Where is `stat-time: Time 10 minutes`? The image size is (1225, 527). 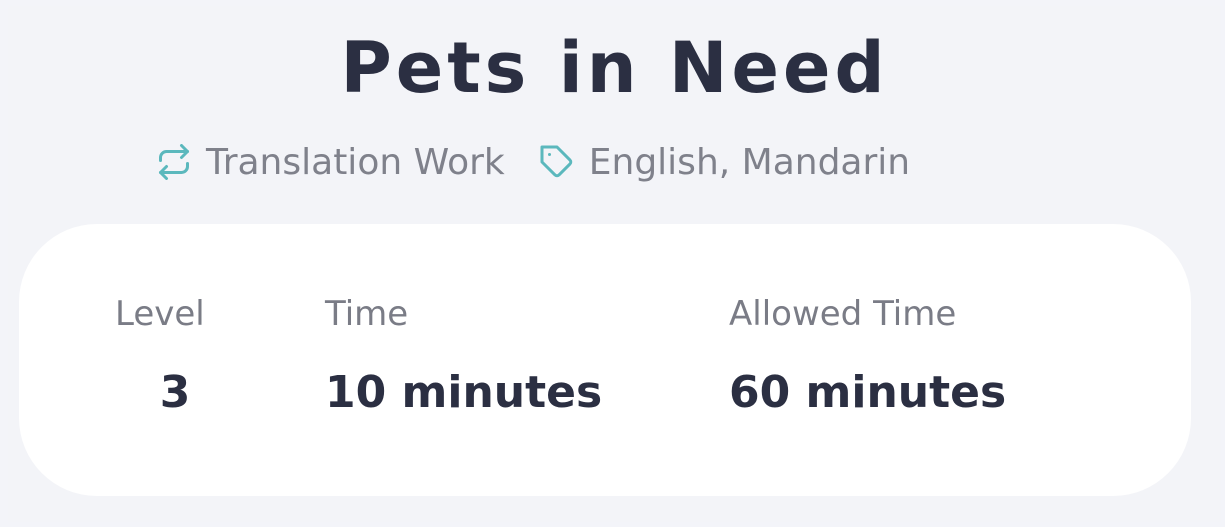
stat-time: Time 10 minutes is located at coordinates (463, 356).